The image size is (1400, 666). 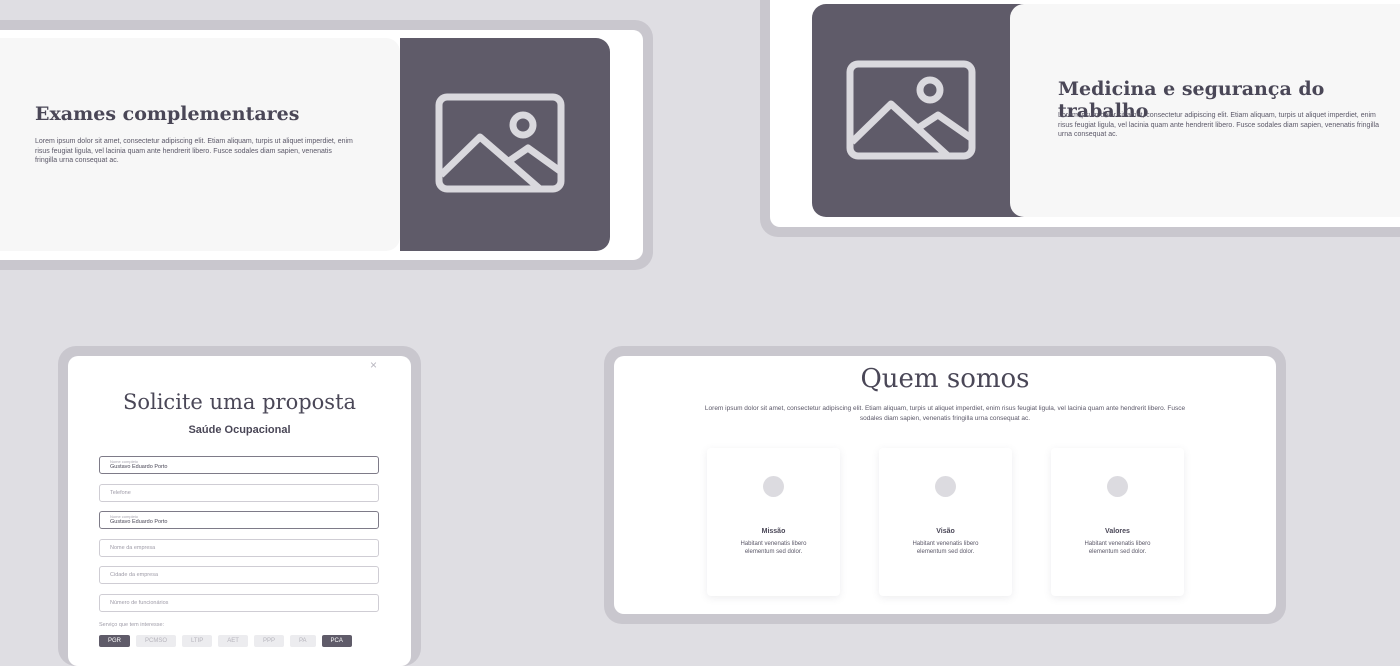 I want to click on name-field: Nome completo Gustavo Eduardo Porto, so click(x=239, y=465).